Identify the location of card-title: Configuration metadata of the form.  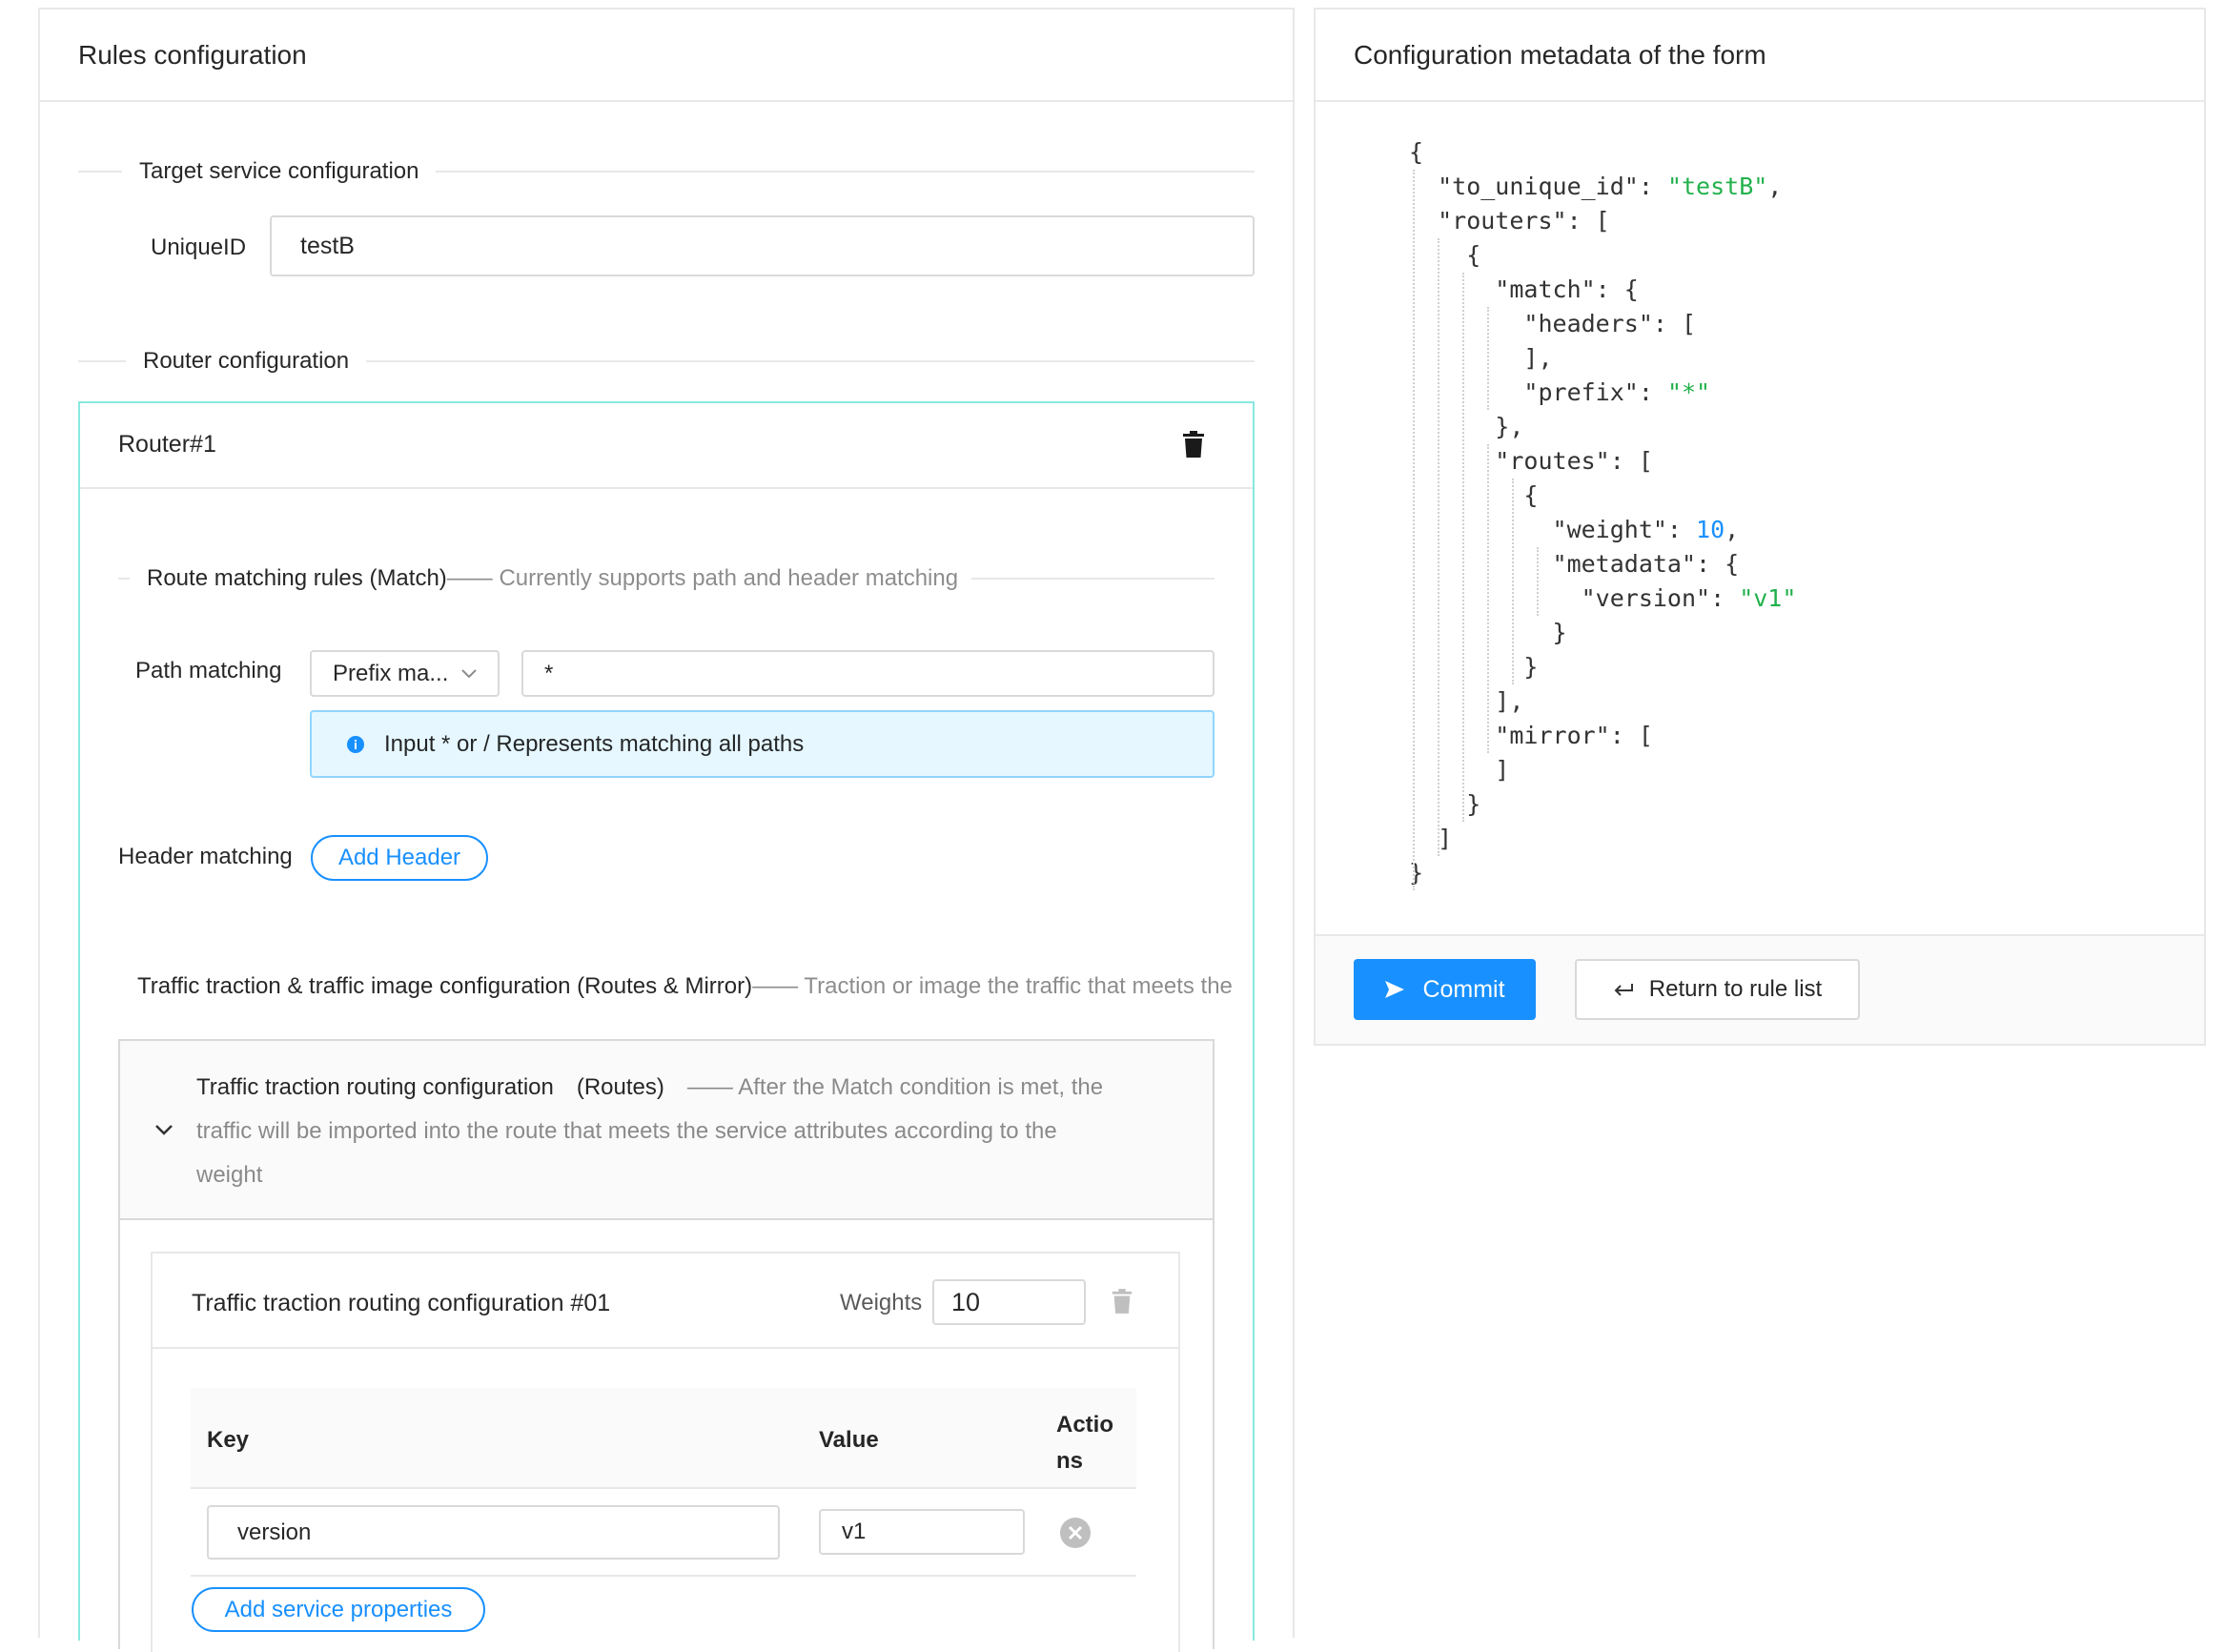
(1760, 56).